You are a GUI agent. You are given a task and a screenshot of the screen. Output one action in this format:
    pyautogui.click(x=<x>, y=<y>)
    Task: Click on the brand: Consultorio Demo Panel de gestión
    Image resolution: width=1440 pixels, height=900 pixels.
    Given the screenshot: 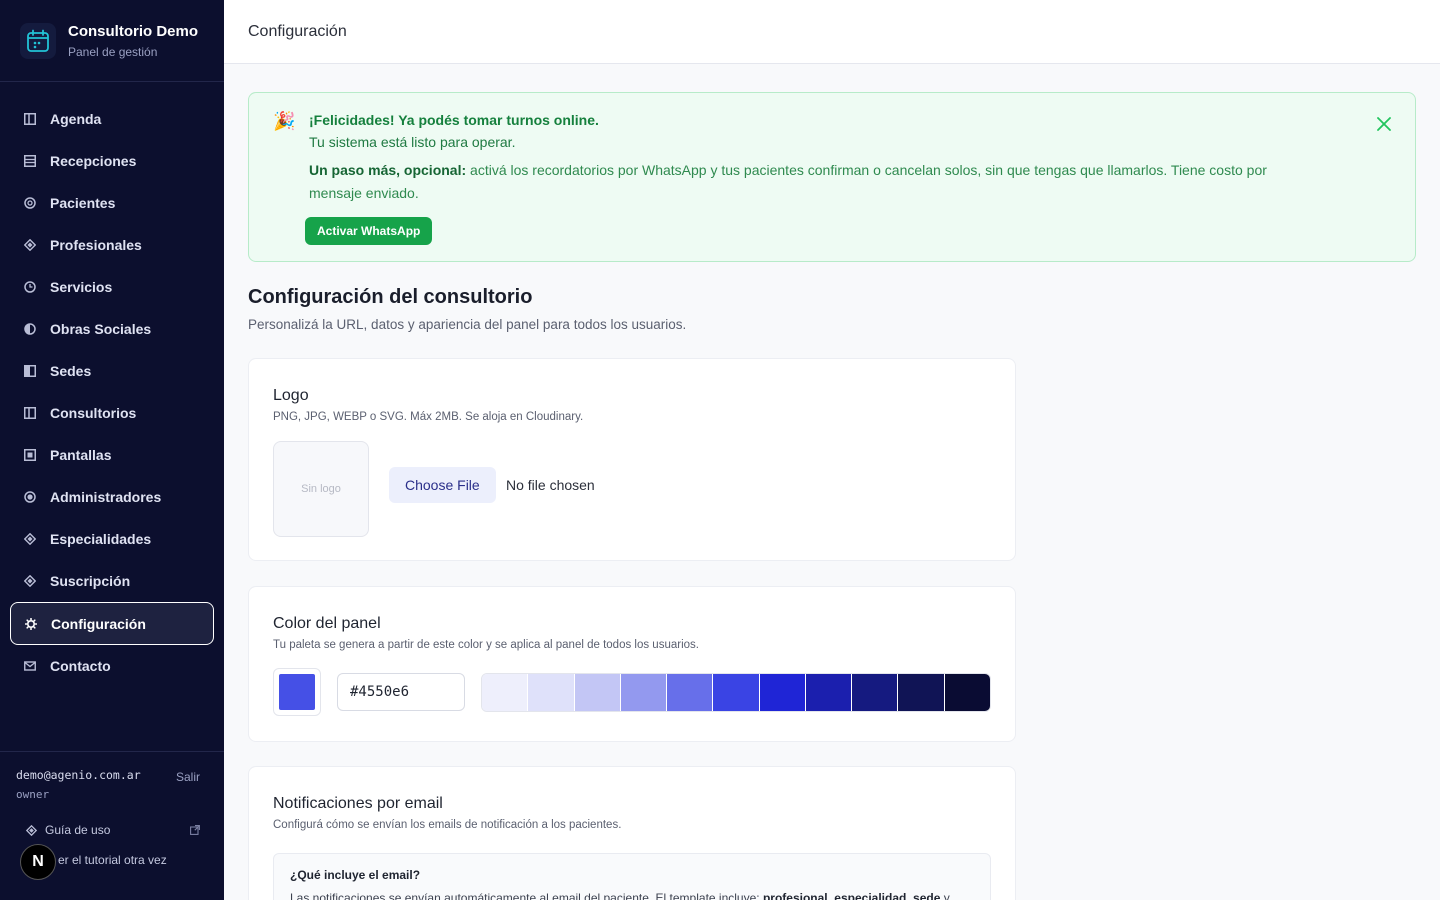 What is the action you would take?
    pyautogui.click(x=112, y=41)
    